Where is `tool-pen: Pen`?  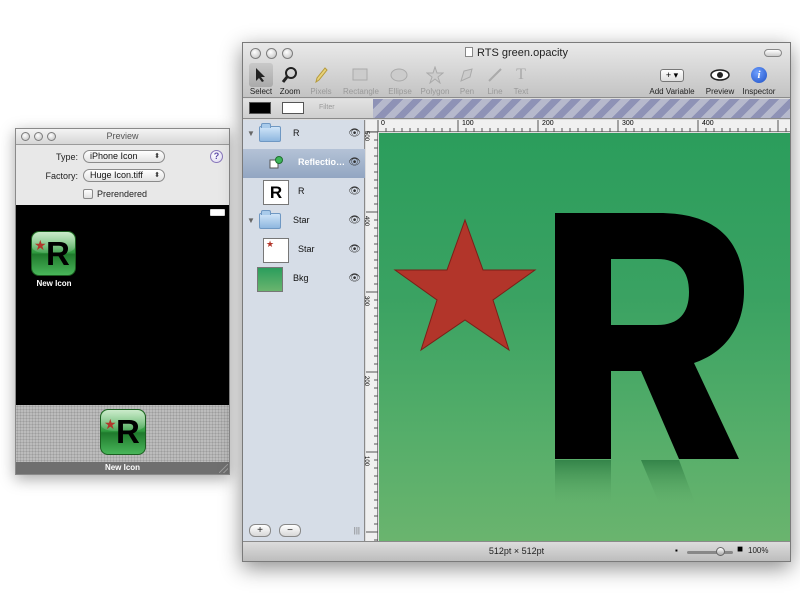 tool-pen: Pen is located at coordinates (467, 79).